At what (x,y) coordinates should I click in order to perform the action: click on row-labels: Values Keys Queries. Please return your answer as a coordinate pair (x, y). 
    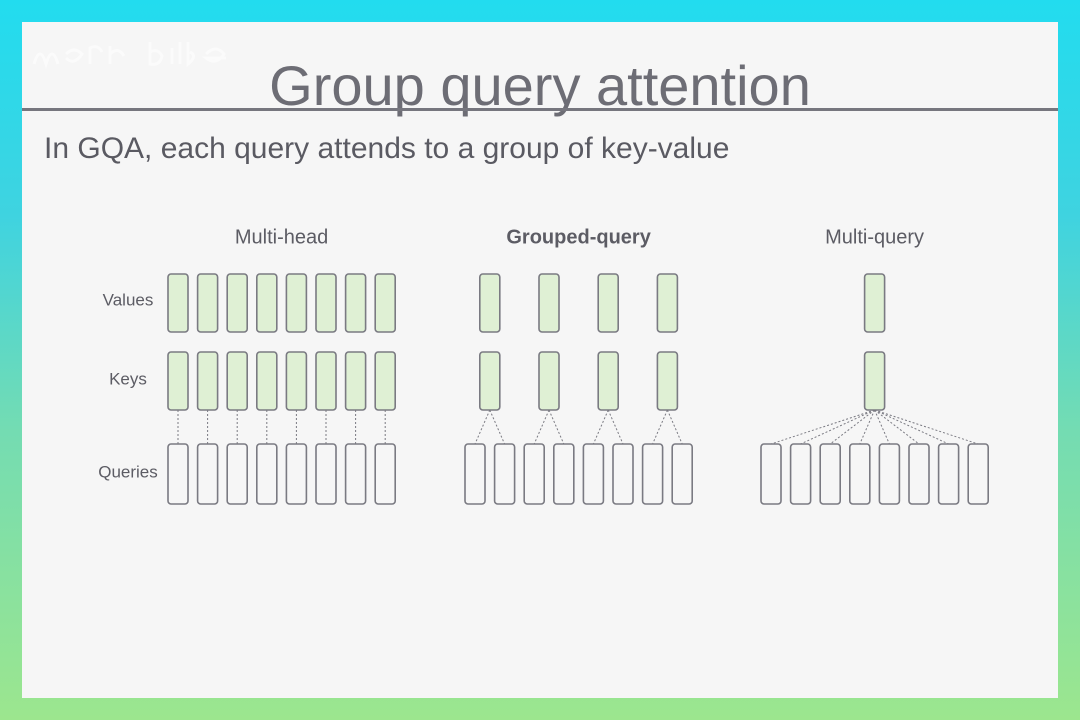
    Looking at the image, I should click on (128, 385).